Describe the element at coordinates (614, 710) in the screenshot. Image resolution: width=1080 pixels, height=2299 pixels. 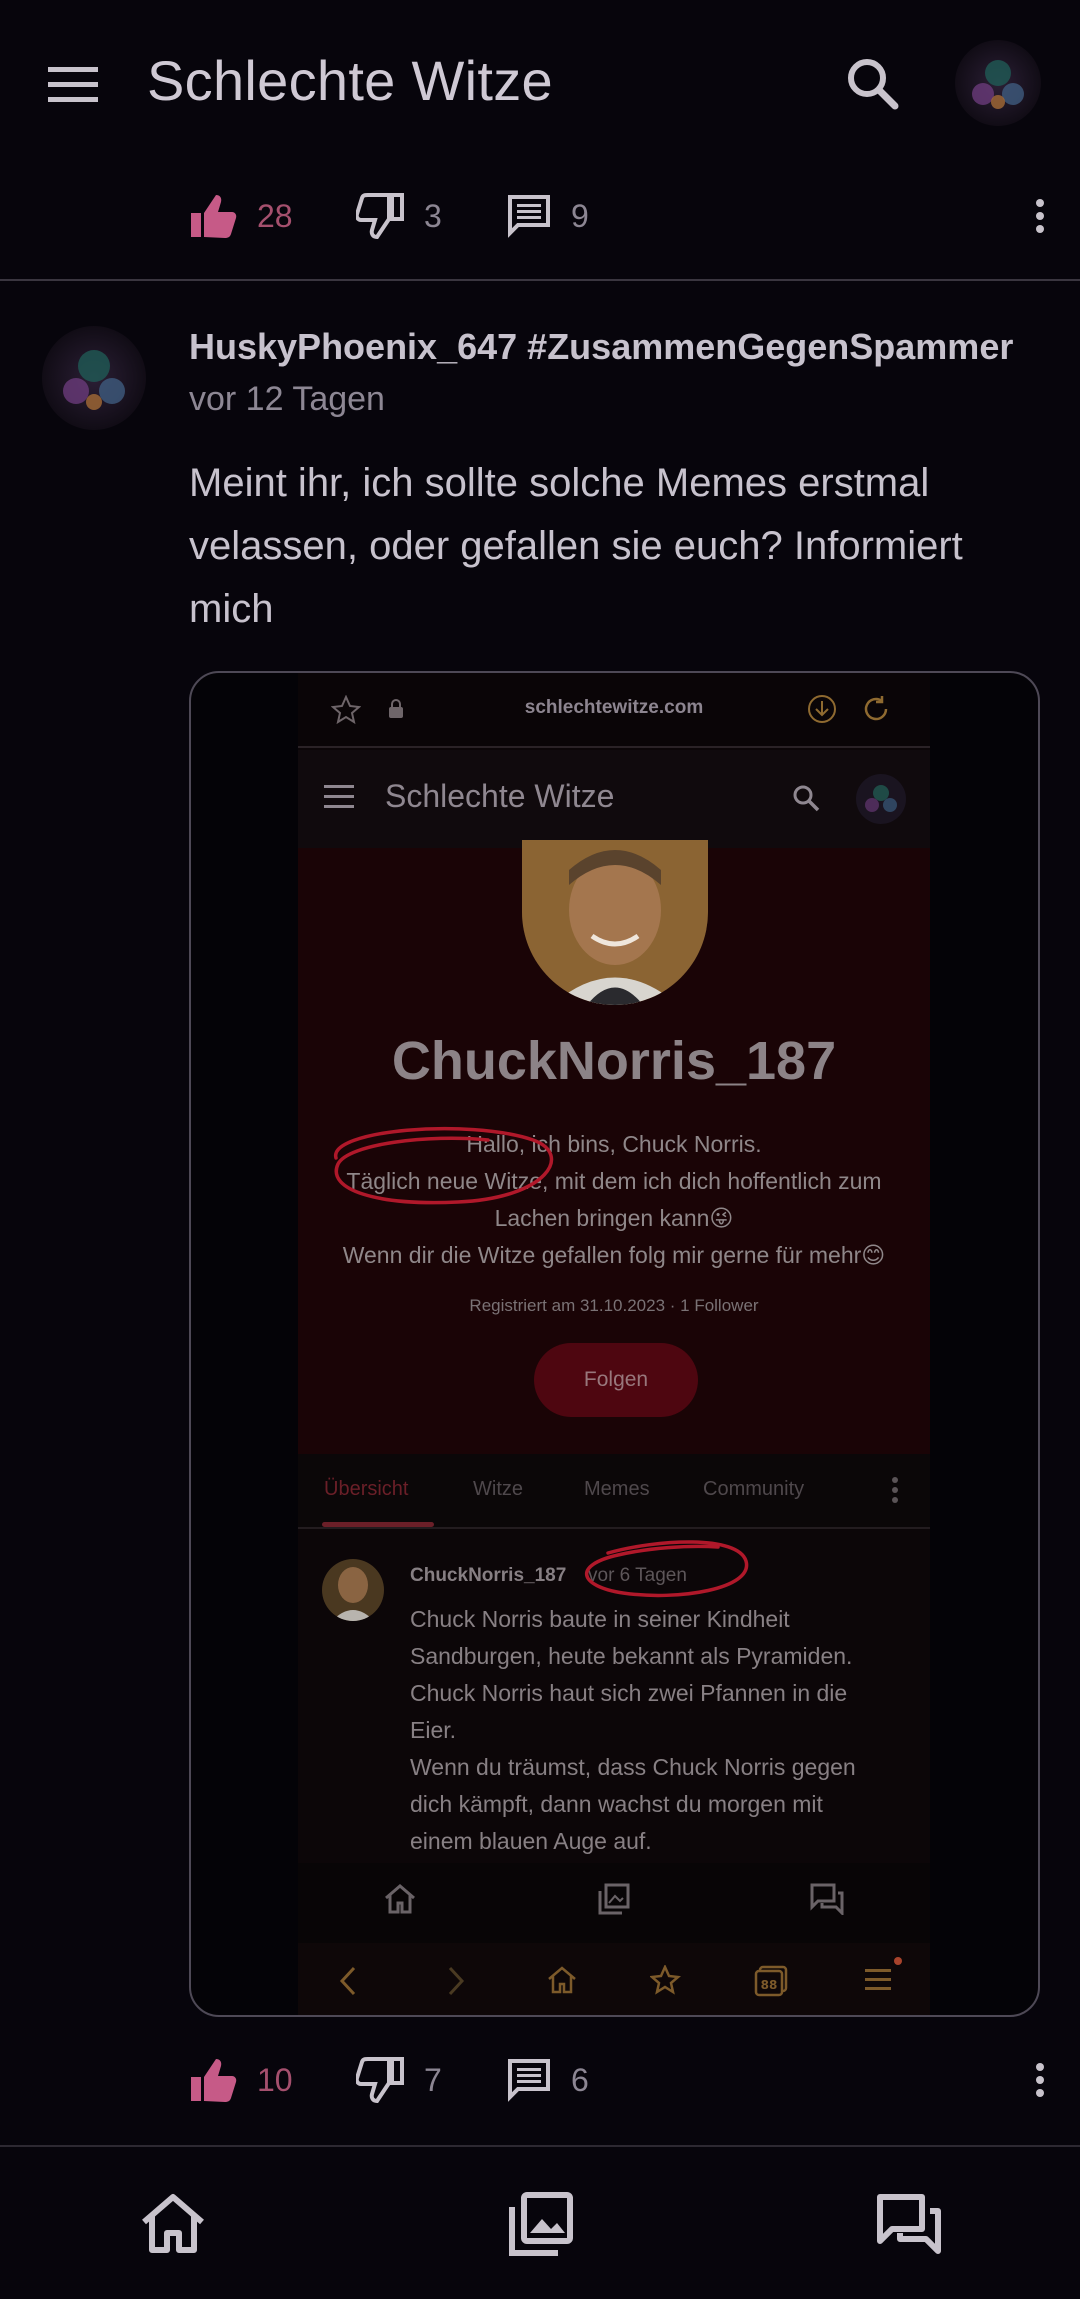
I see `browser-bar: schlechtewitze.com` at that location.